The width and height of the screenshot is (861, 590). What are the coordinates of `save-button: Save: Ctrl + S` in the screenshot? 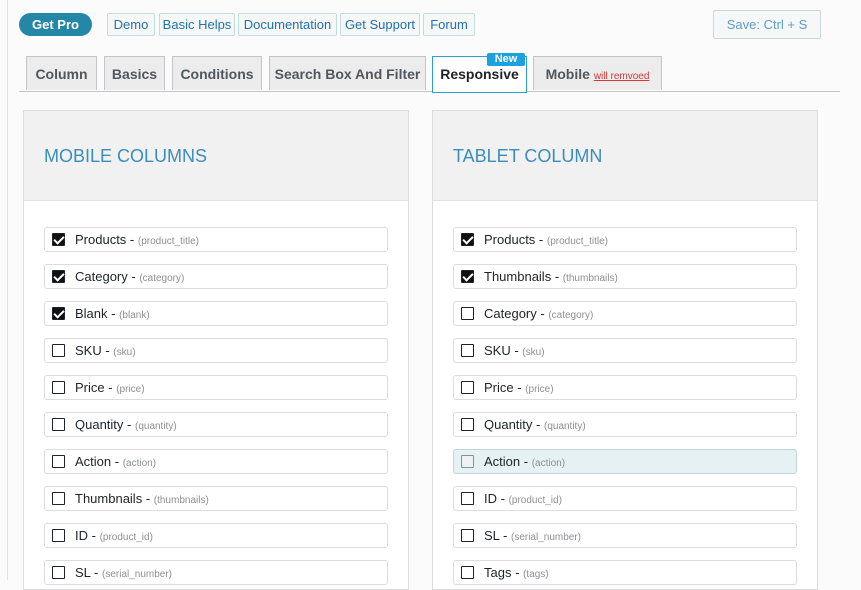 It's located at (767, 24).